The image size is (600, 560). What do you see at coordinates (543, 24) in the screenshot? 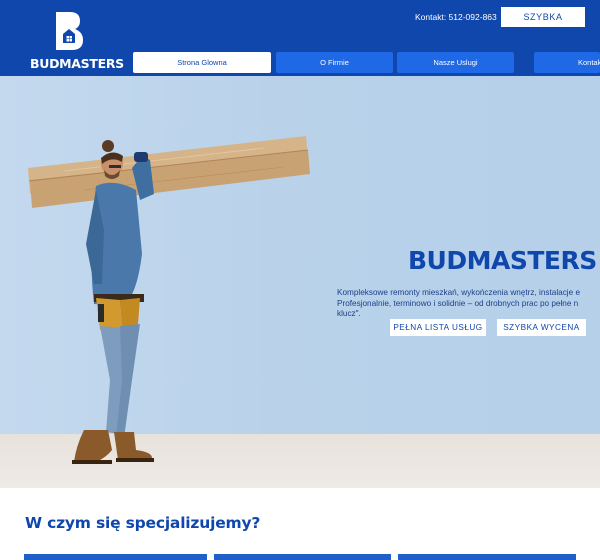
I see `quick-quote-button: SZYBKA WYCENA` at bounding box center [543, 24].